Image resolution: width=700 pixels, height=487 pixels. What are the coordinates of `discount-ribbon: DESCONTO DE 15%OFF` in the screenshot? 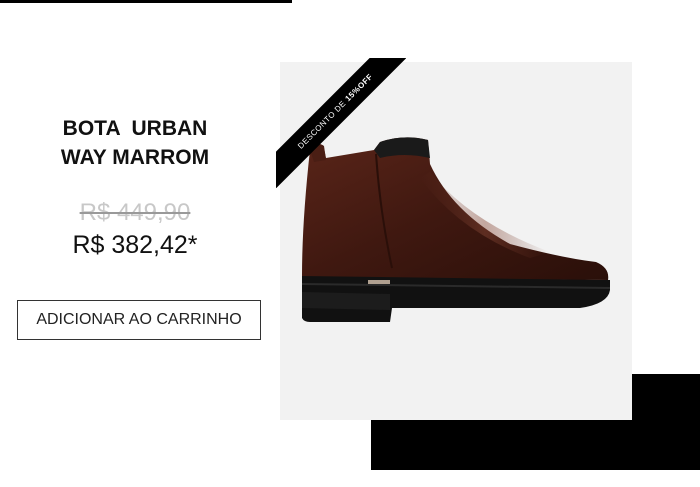 It's located at (341, 123).